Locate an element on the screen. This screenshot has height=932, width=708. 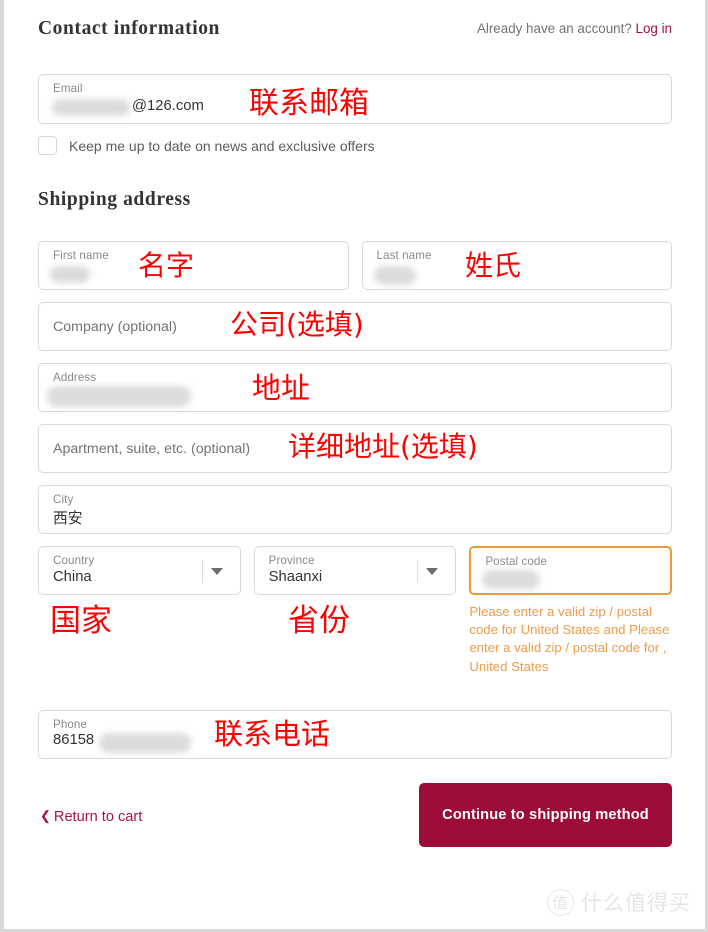
email-field-label: Email is located at coordinates (68, 88).